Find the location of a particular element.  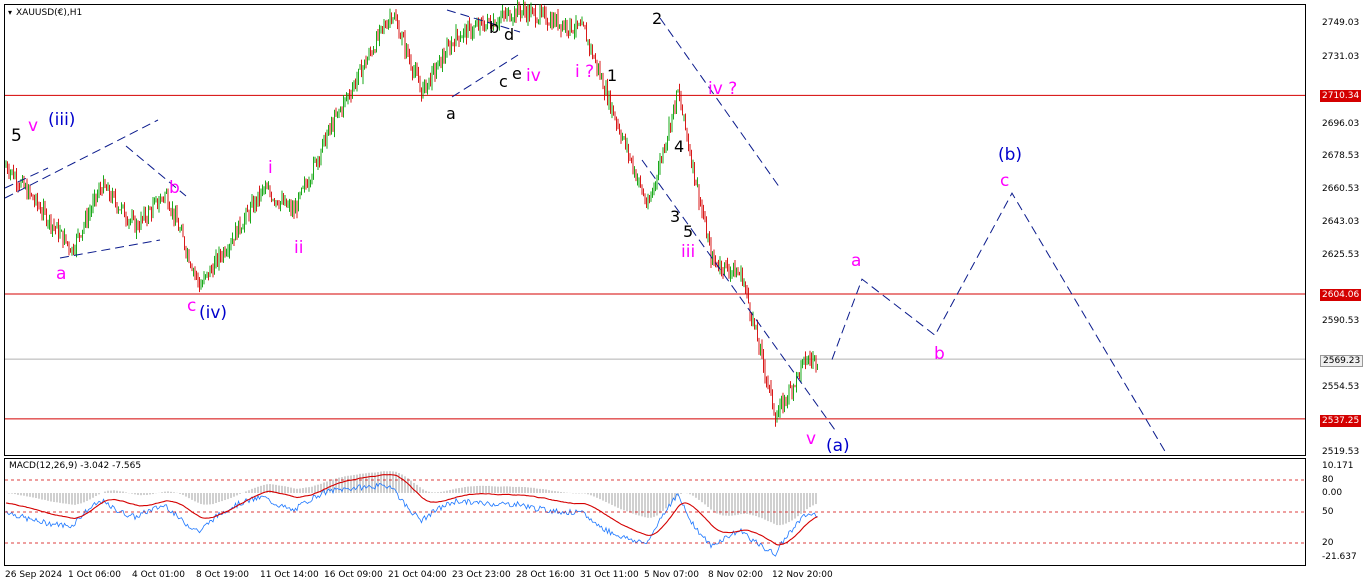

wave-label: 1 is located at coordinates (612, 75).